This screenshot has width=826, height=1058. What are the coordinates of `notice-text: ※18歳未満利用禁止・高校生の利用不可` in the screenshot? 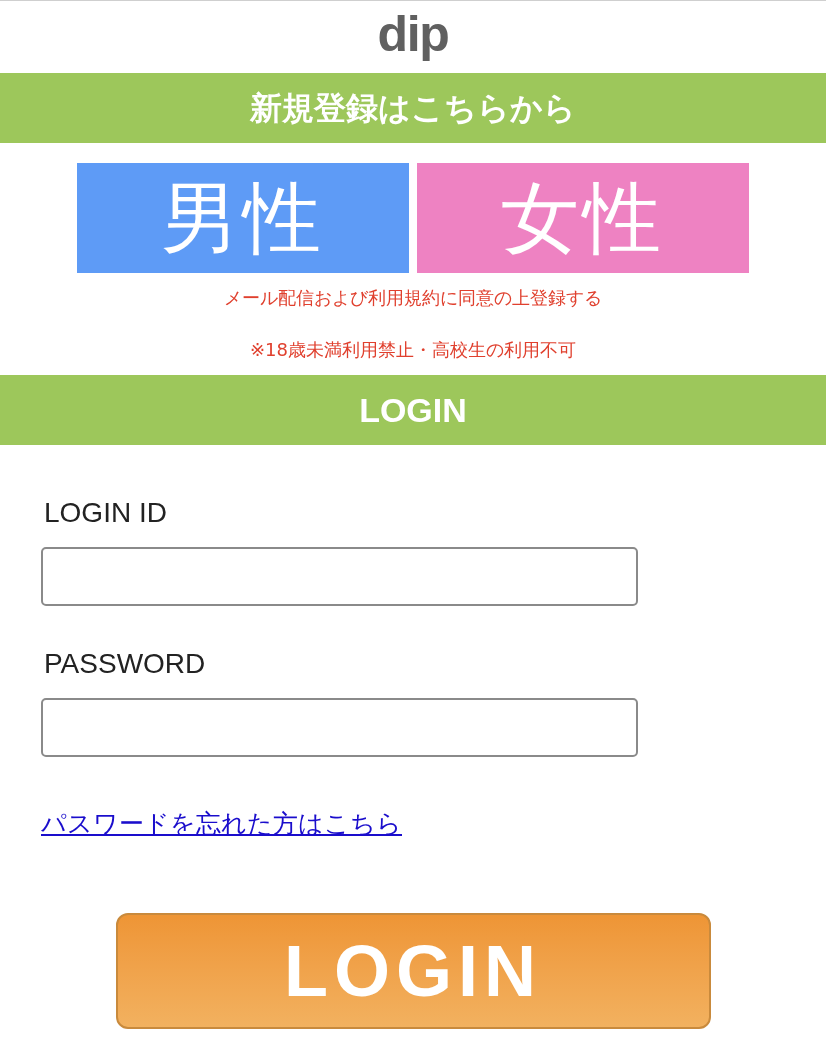 It's located at (413, 350).